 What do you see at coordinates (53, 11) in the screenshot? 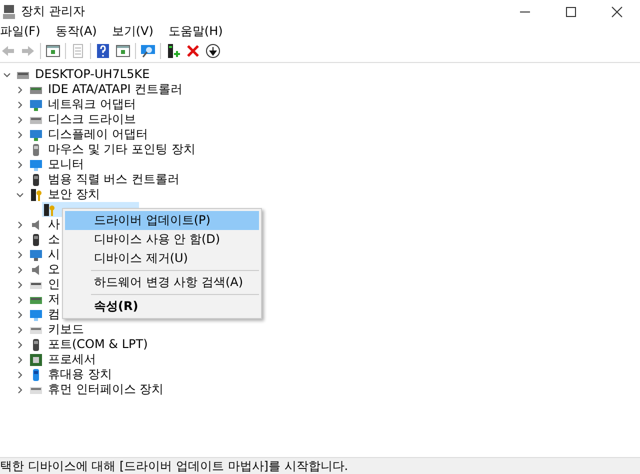
I see `window-title: 장치 관리자` at bounding box center [53, 11].